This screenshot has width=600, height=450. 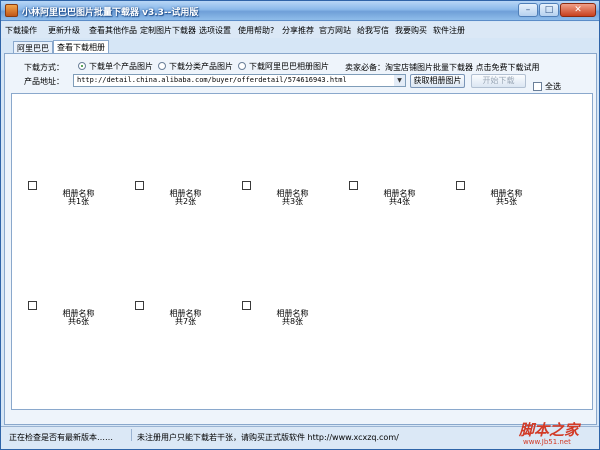 What do you see at coordinates (110, 13) in the screenshot?
I see `window-title: 小林阿里巴巴图片批量下载器 v3.3--试用版` at bounding box center [110, 13].